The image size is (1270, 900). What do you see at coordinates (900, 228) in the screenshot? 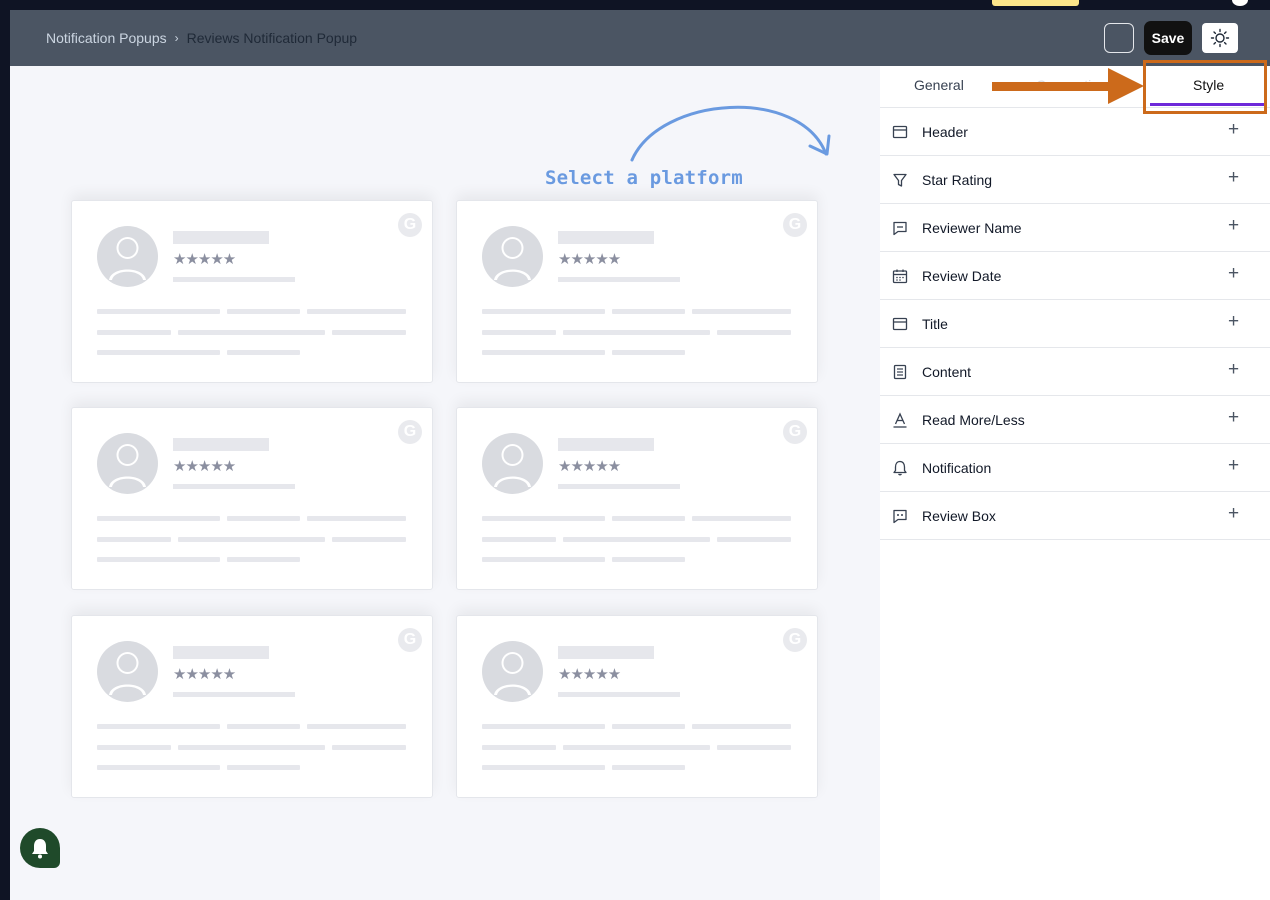
I see `message-square-icon` at bounding box center [900, 228].